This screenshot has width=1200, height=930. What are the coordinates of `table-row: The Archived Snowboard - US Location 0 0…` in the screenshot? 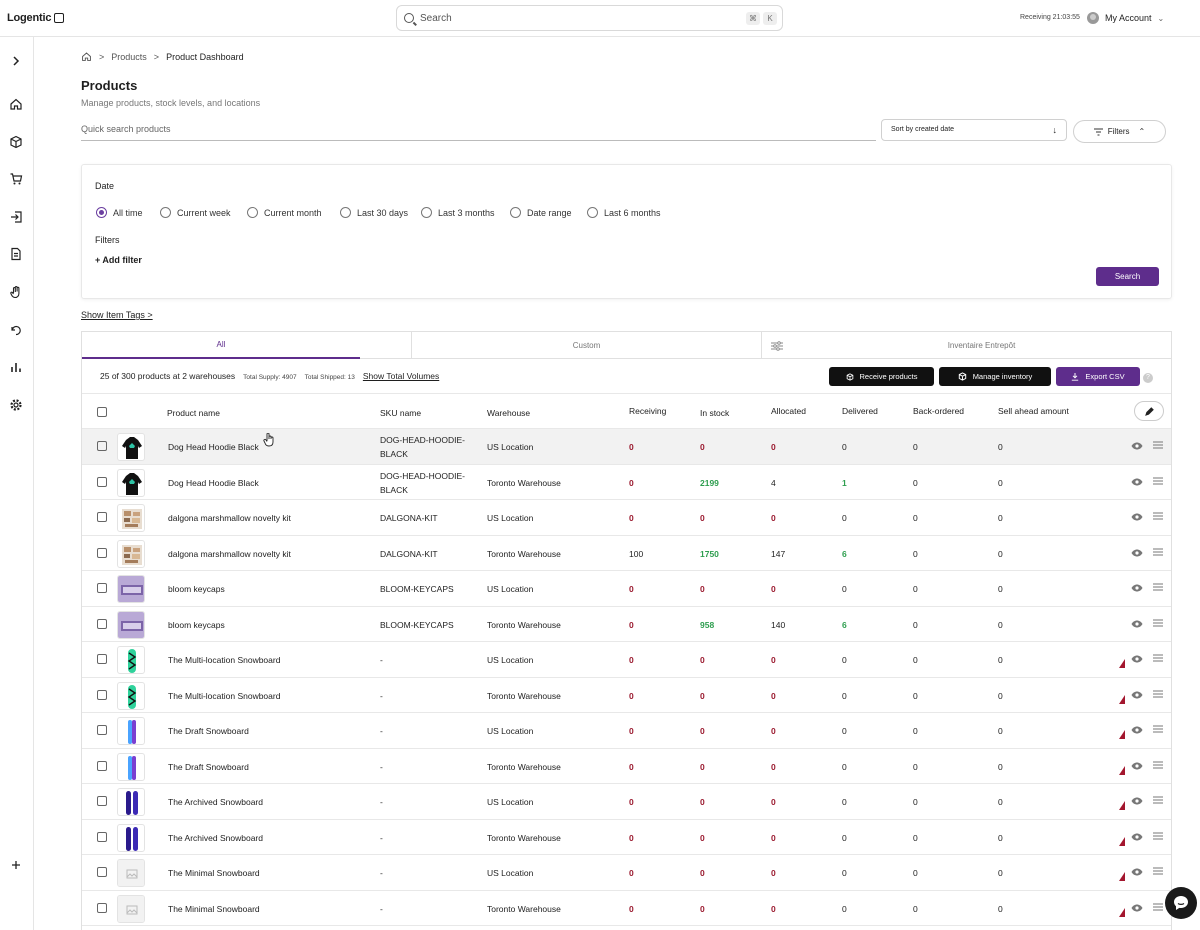 It's located at (626, 802).